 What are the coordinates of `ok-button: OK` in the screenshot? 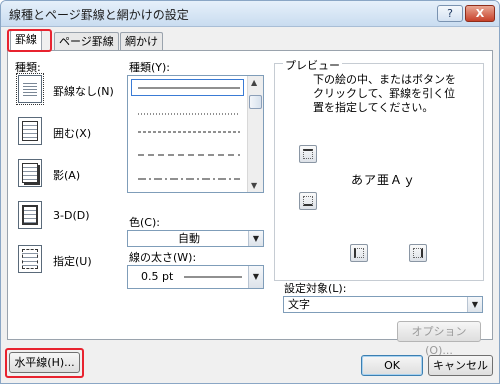 It's located at (392, 365).